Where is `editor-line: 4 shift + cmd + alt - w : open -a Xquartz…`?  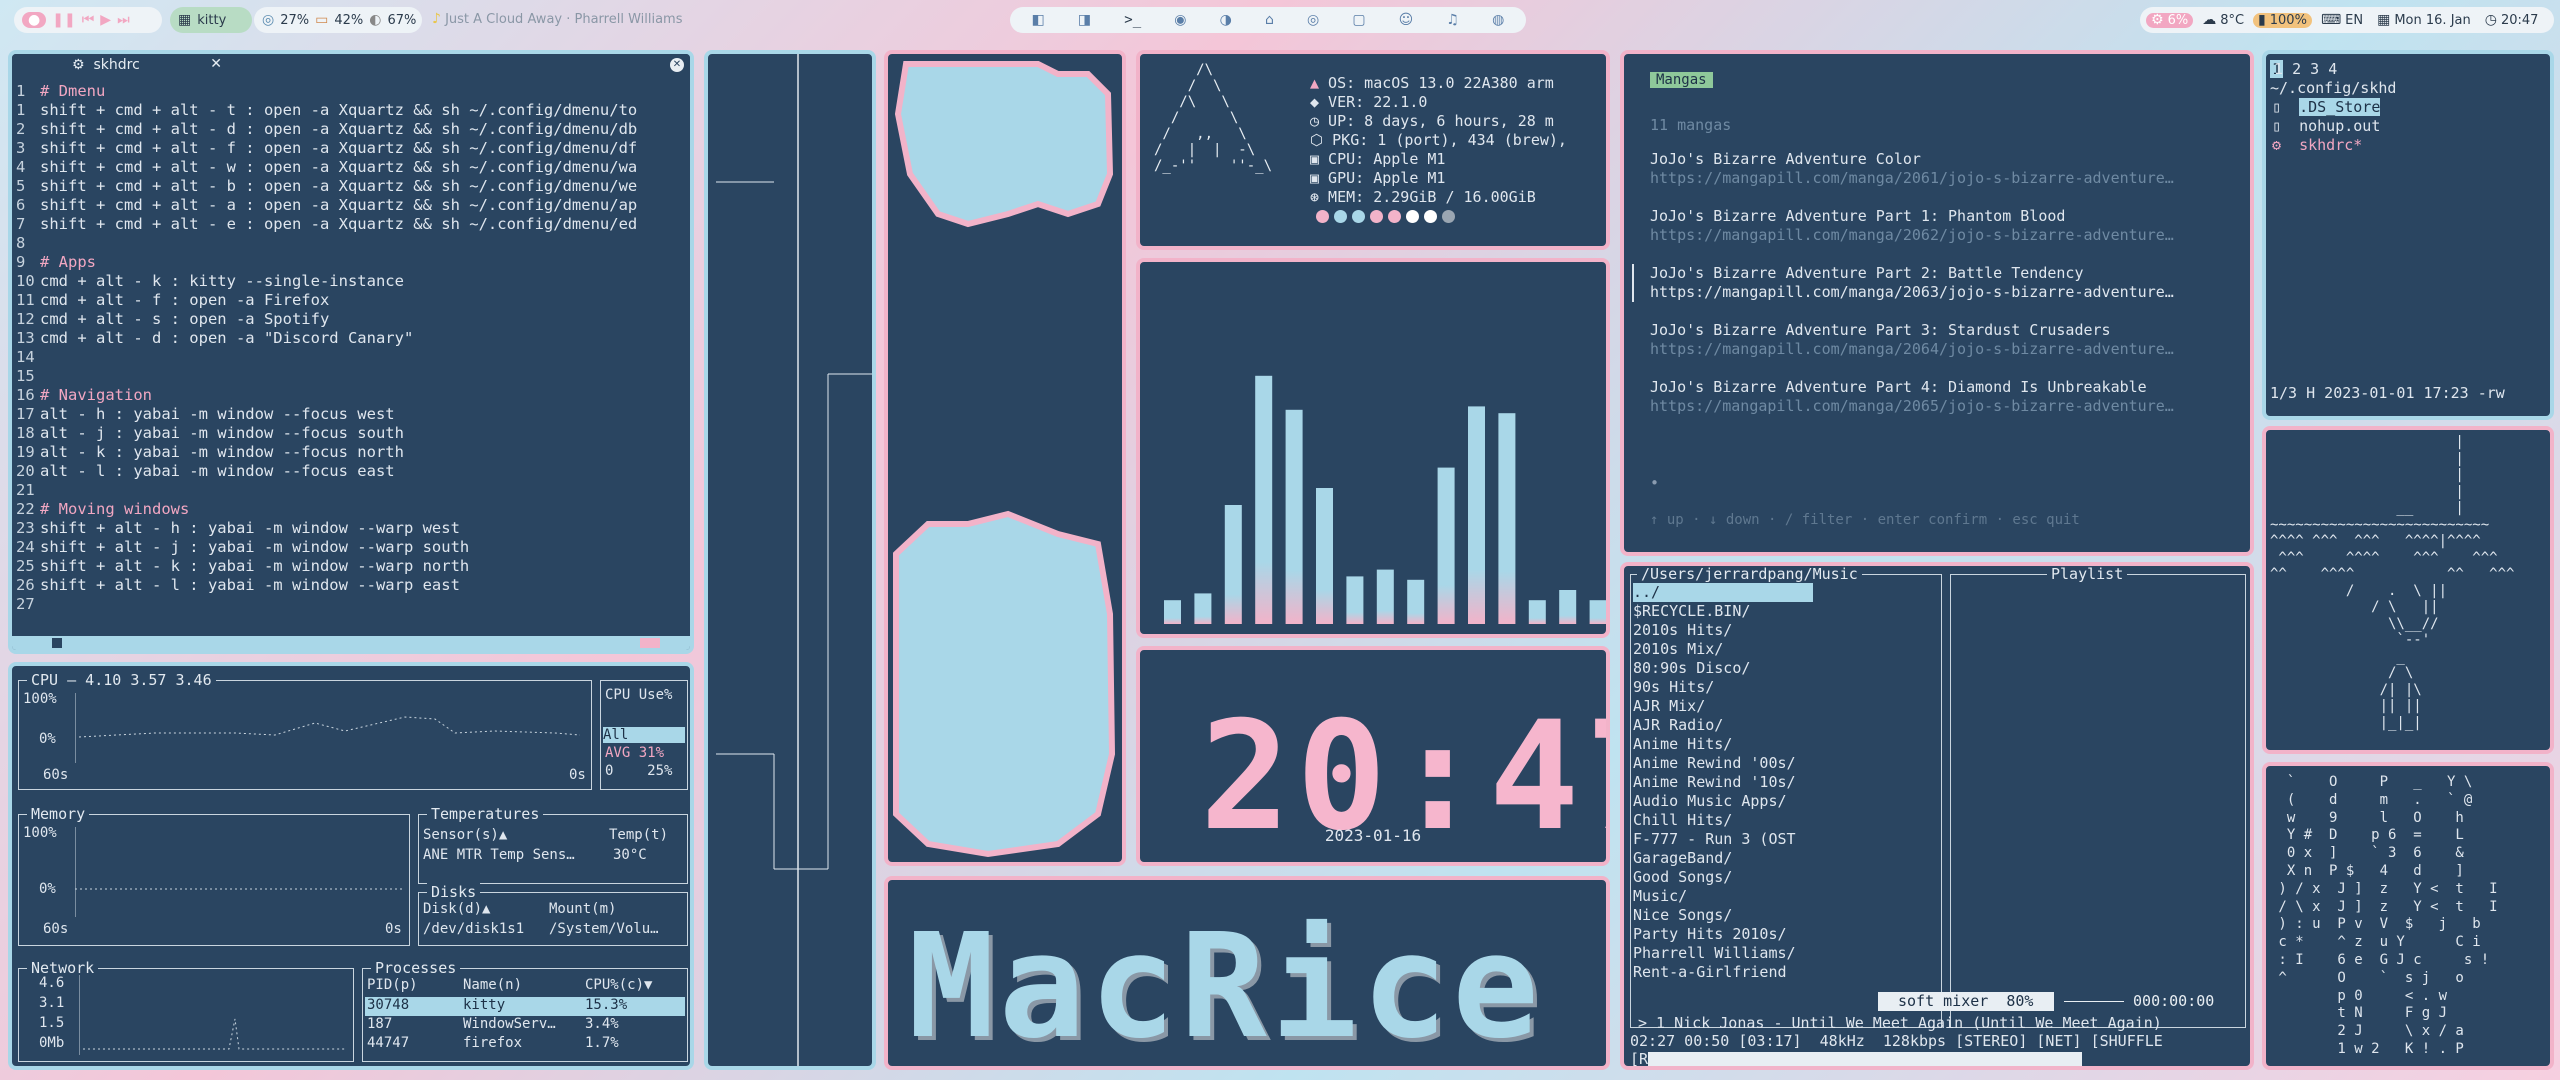 editor-line: 4 shift + cmd + alt - w : open -a Xquartz… is located at coordinates (351, 167).